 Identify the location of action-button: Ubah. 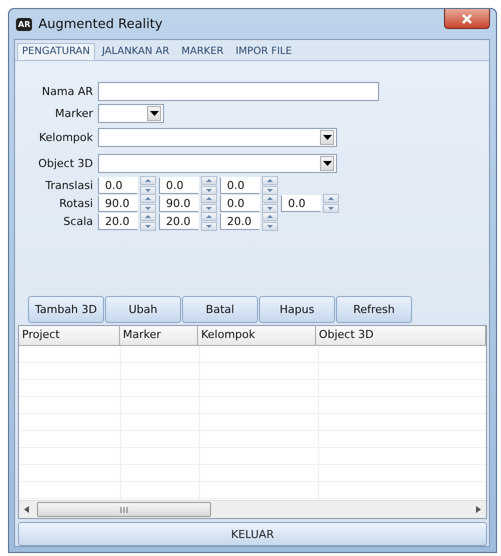
(143, 309).